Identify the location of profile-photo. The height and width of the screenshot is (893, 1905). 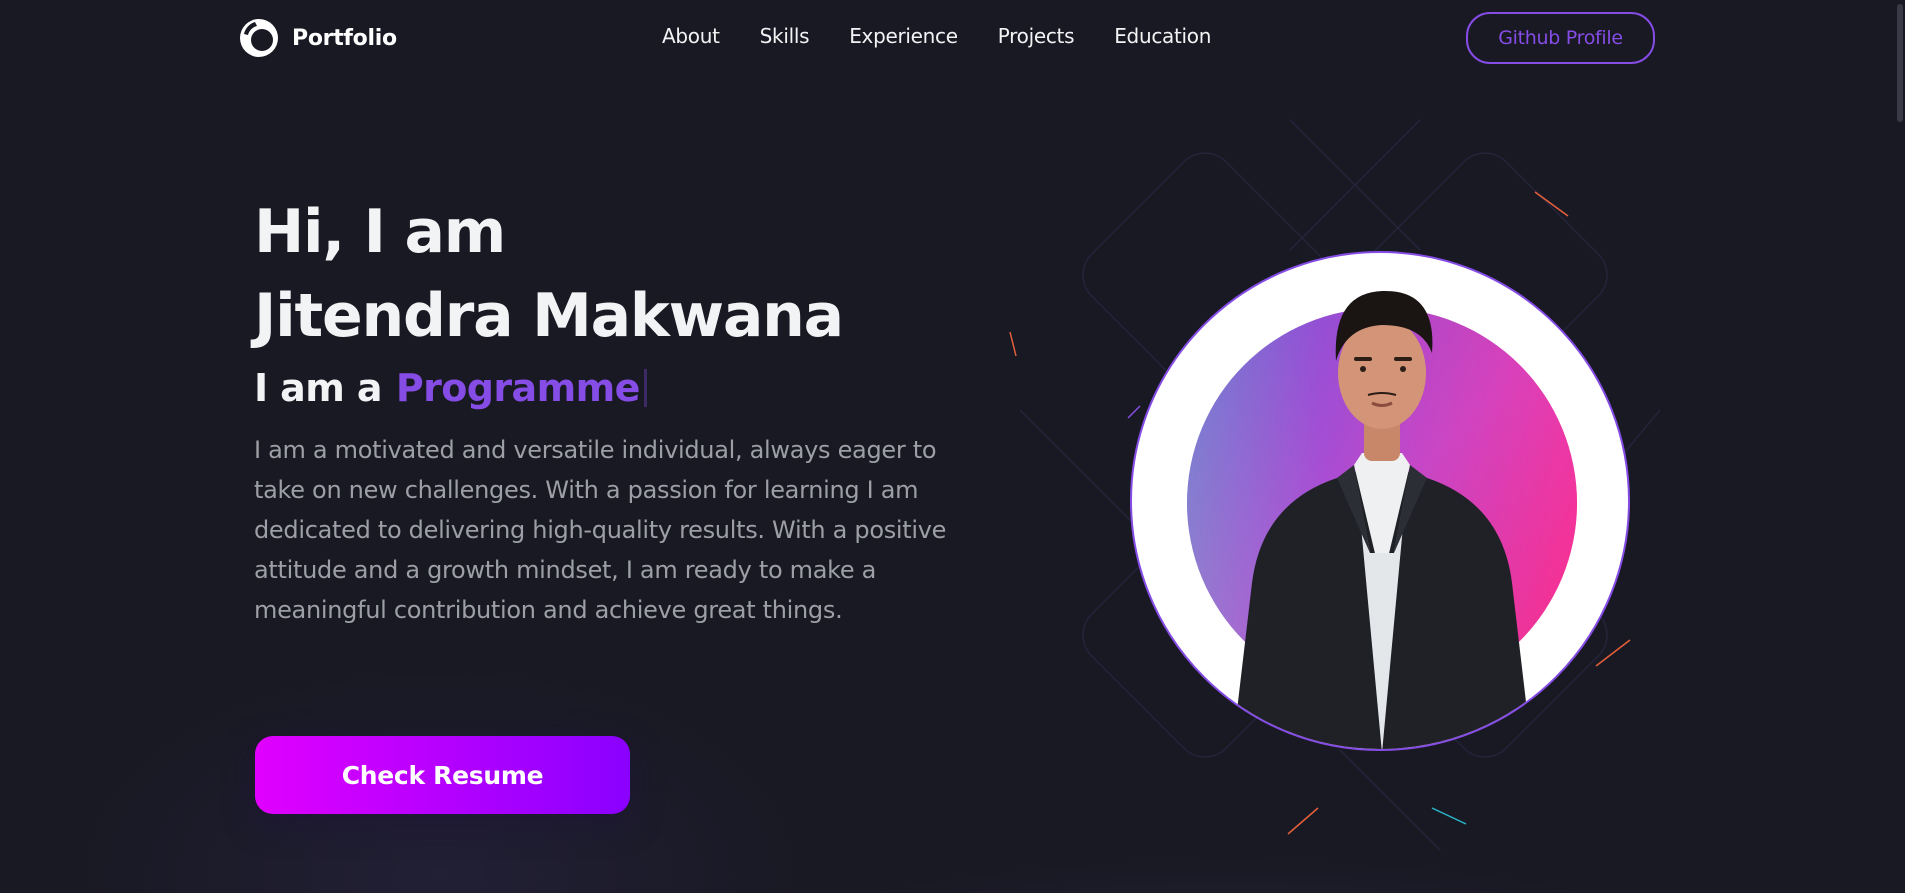
(1380, 501).